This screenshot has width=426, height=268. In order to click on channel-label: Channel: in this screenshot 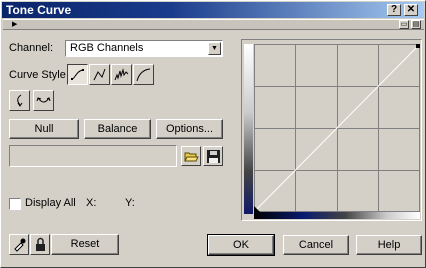, I will do `click(31, 48)`.